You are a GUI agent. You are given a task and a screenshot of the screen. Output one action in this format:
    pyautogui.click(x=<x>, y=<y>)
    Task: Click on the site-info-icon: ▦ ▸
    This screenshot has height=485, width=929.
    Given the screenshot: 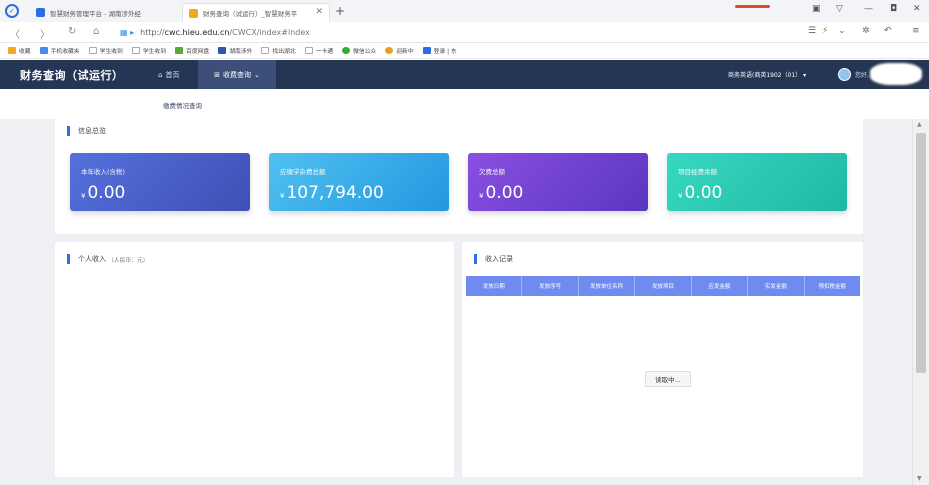 What is the action you would take?
    pyautogui.click(x=127, y=32)
    